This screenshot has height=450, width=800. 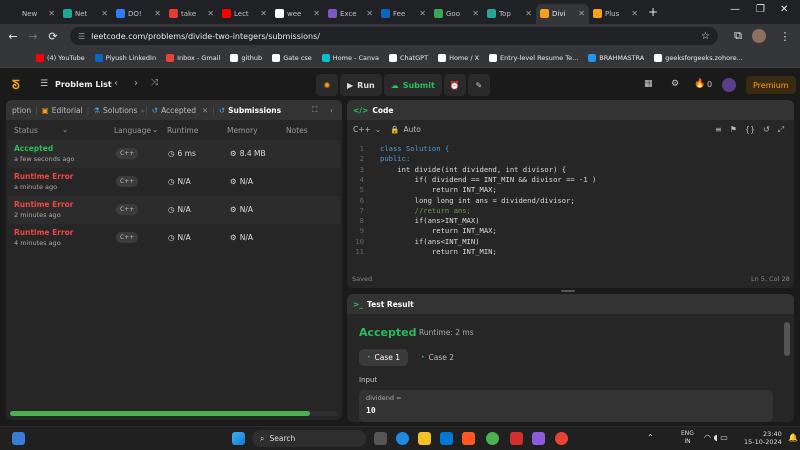 What do you see at coordinates (62, 110) in the screenshot?
I see `tab-editorial: ▣ Editorial` at bounding box center [62, 110].